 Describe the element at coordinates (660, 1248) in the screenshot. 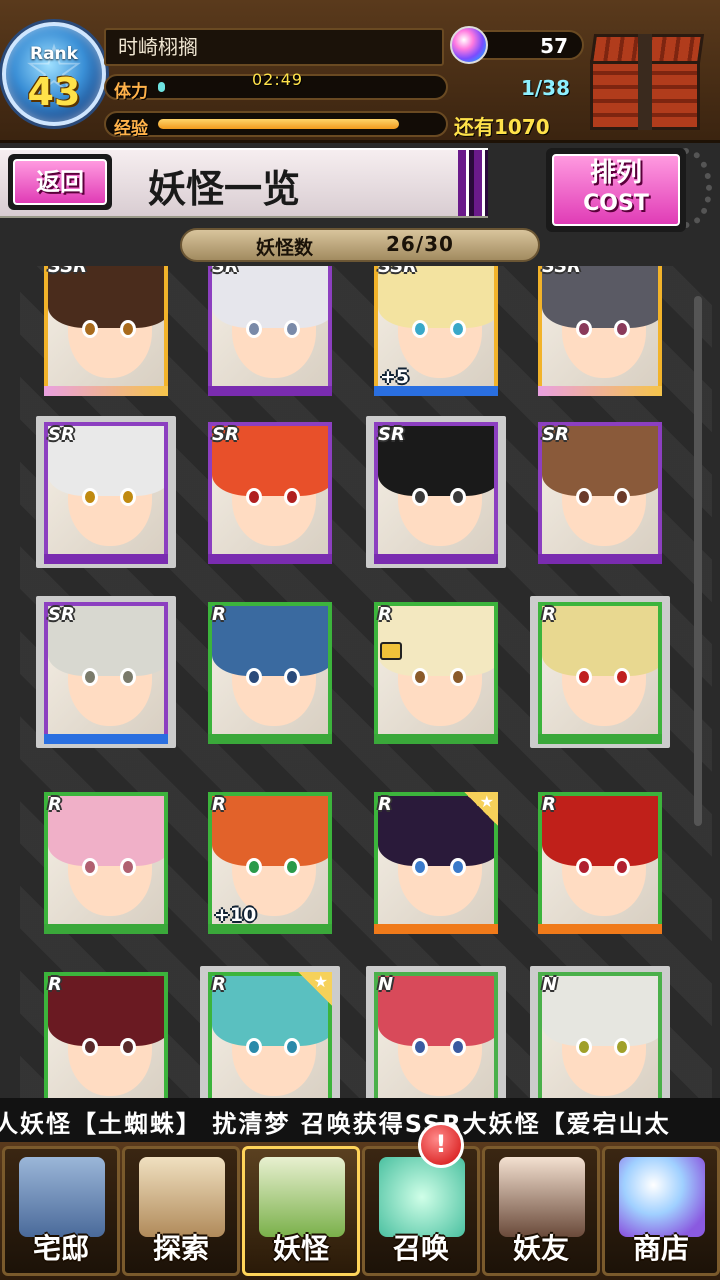

I see `nav-label: 商店` at that location.